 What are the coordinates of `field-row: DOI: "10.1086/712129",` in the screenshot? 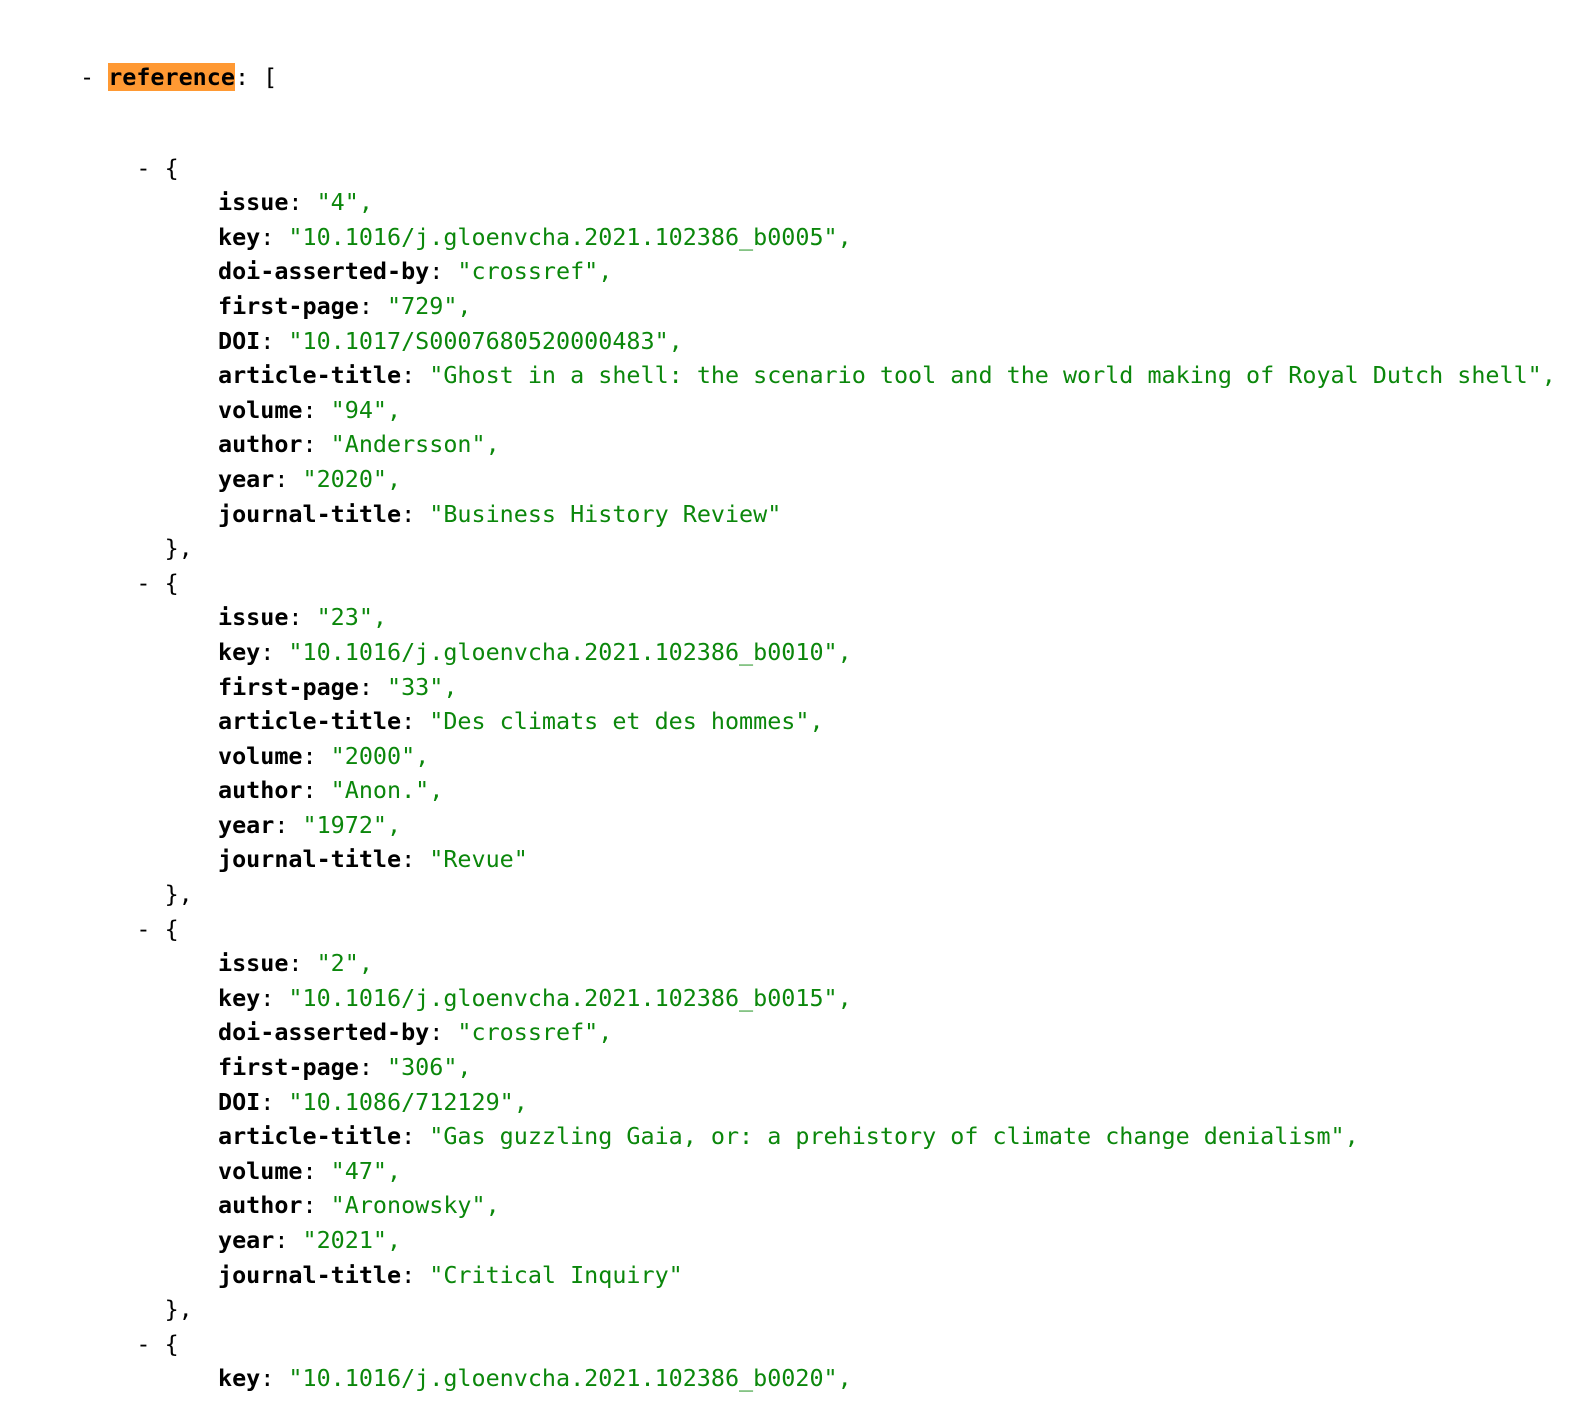 It's located at (818, 1102).